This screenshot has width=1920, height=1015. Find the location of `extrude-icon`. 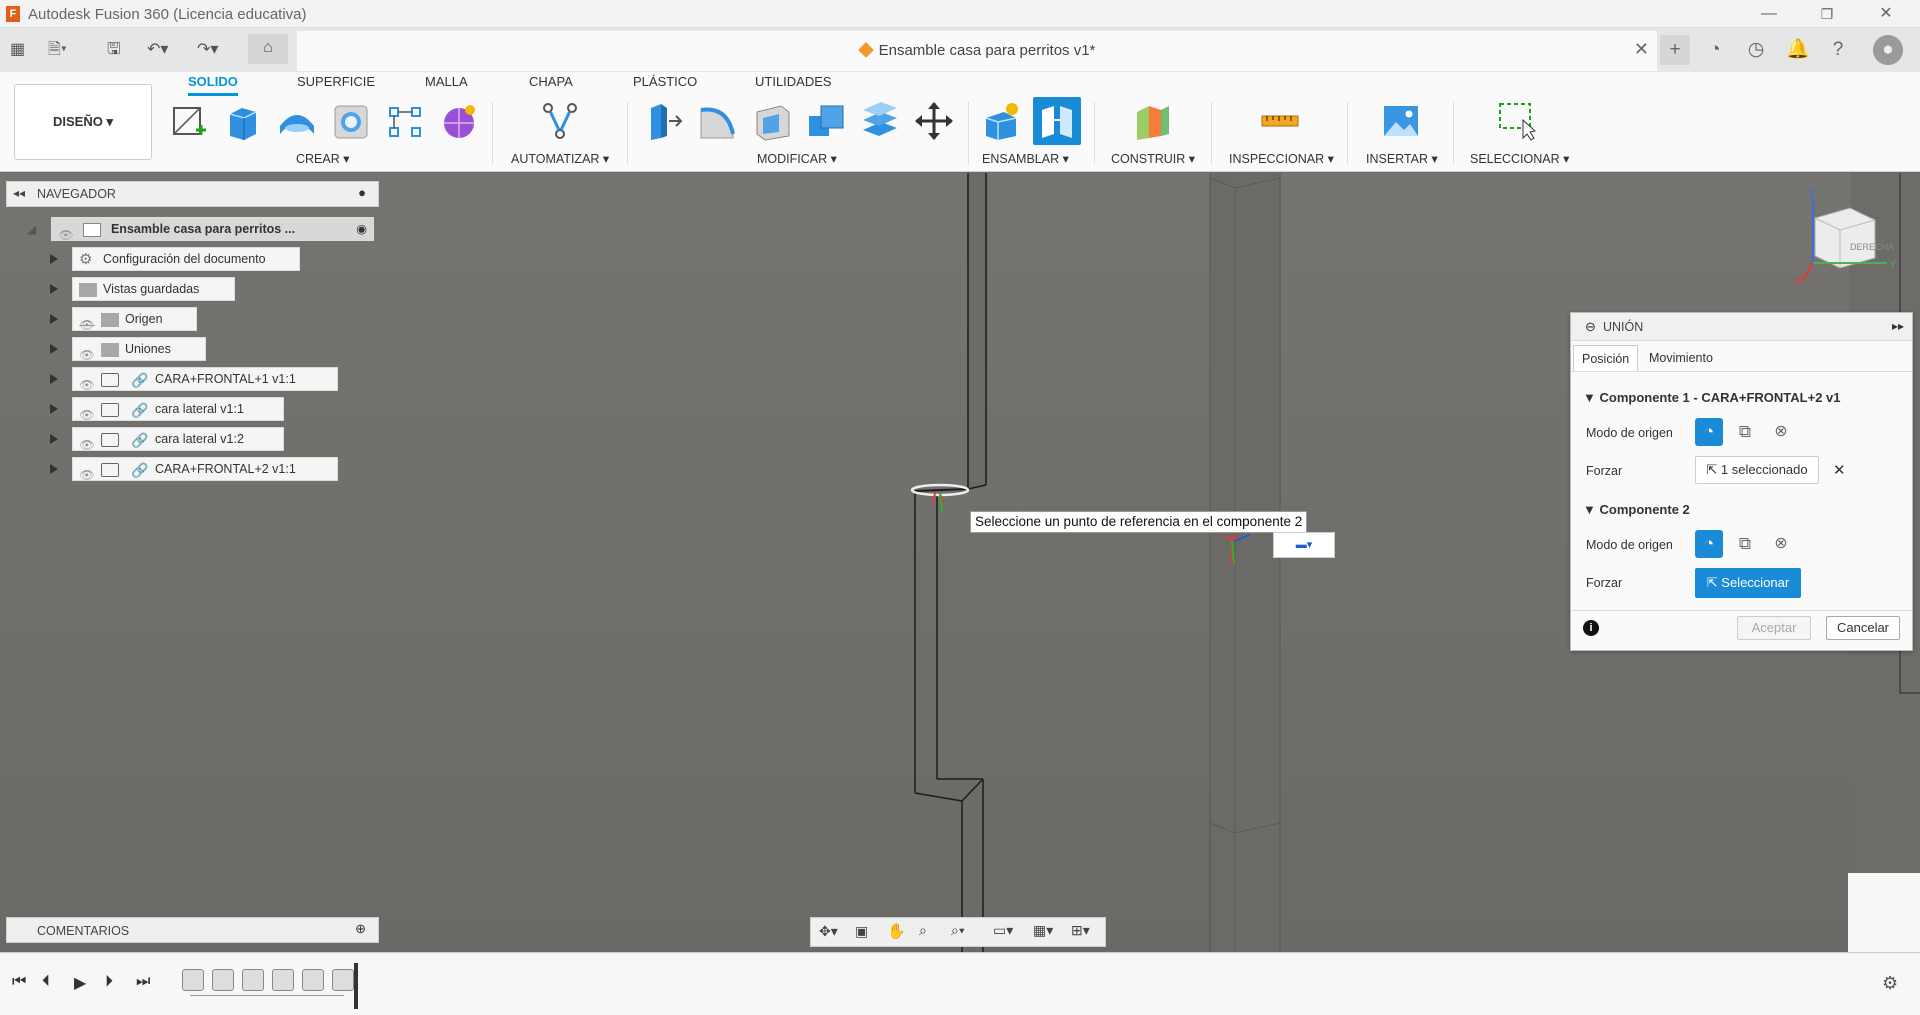

extrude-icon is located at coordinates (243, 121).